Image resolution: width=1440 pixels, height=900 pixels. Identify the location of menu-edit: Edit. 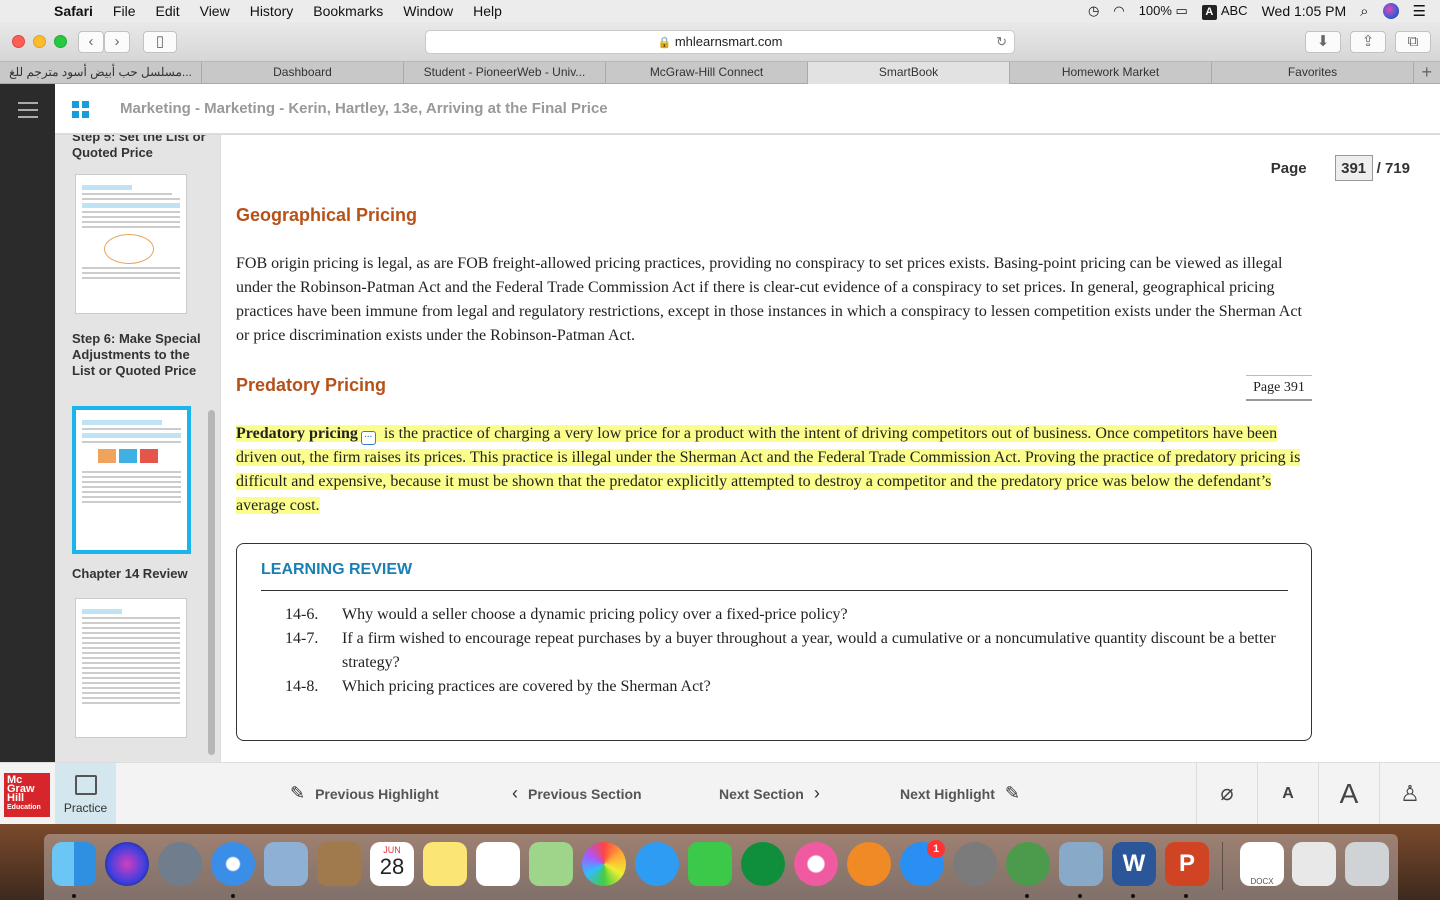
(167, 11).